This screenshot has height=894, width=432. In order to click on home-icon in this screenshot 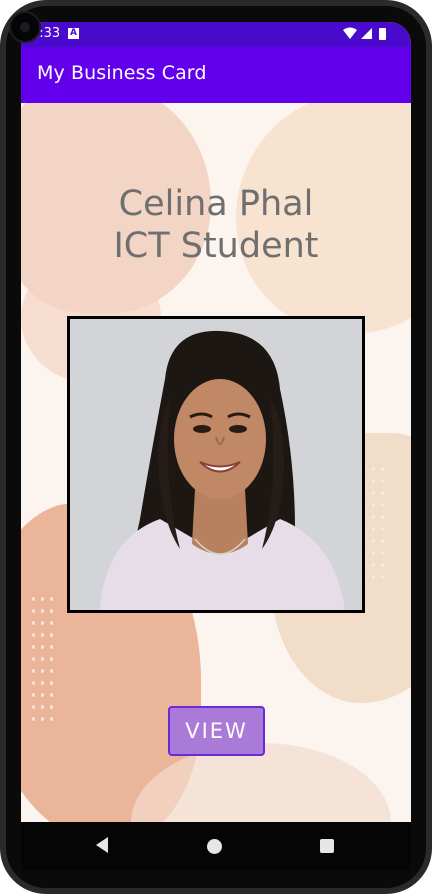, I will do `click(214, 846)`.